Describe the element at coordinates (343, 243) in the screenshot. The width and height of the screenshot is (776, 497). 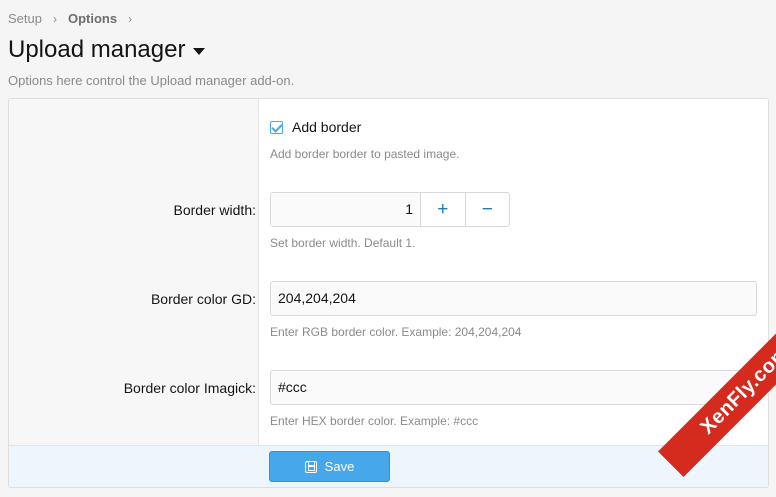
I see `border-width-hint: Set border width. Default 1.` at that location.